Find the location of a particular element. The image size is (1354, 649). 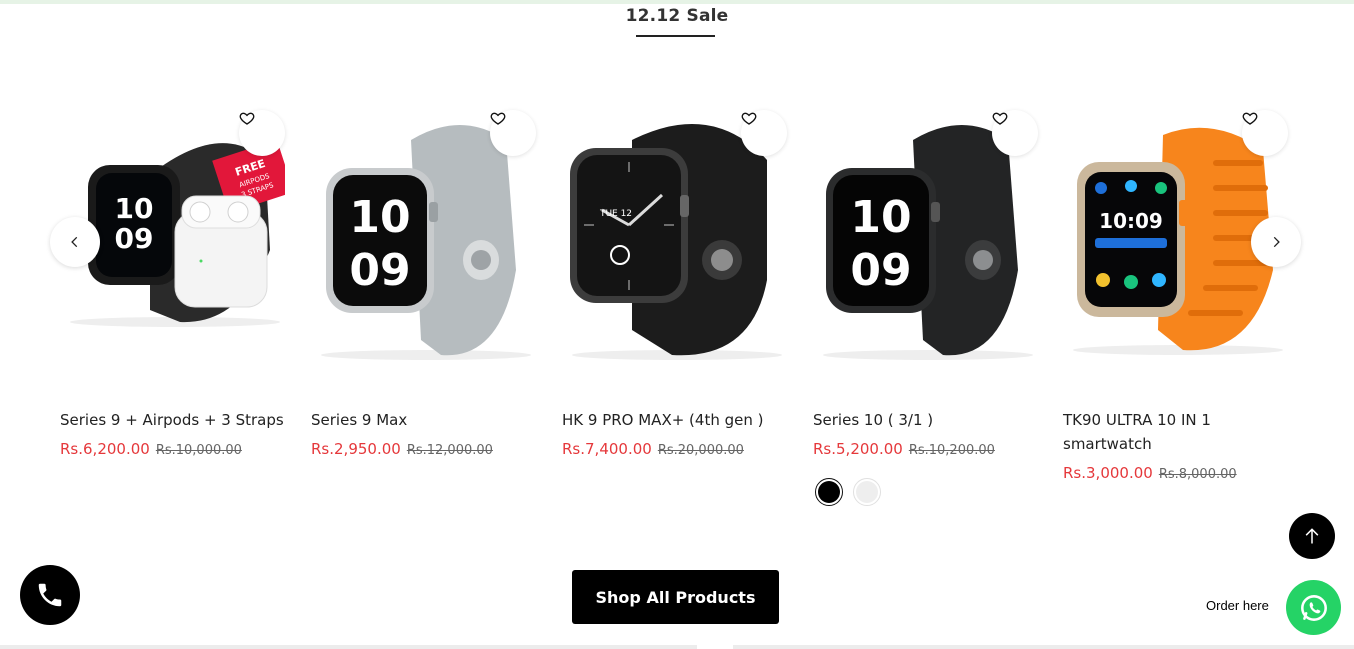

product-price: Rs.6,200.00 Rs.10,000.00 is located at coordinates (151, 449).